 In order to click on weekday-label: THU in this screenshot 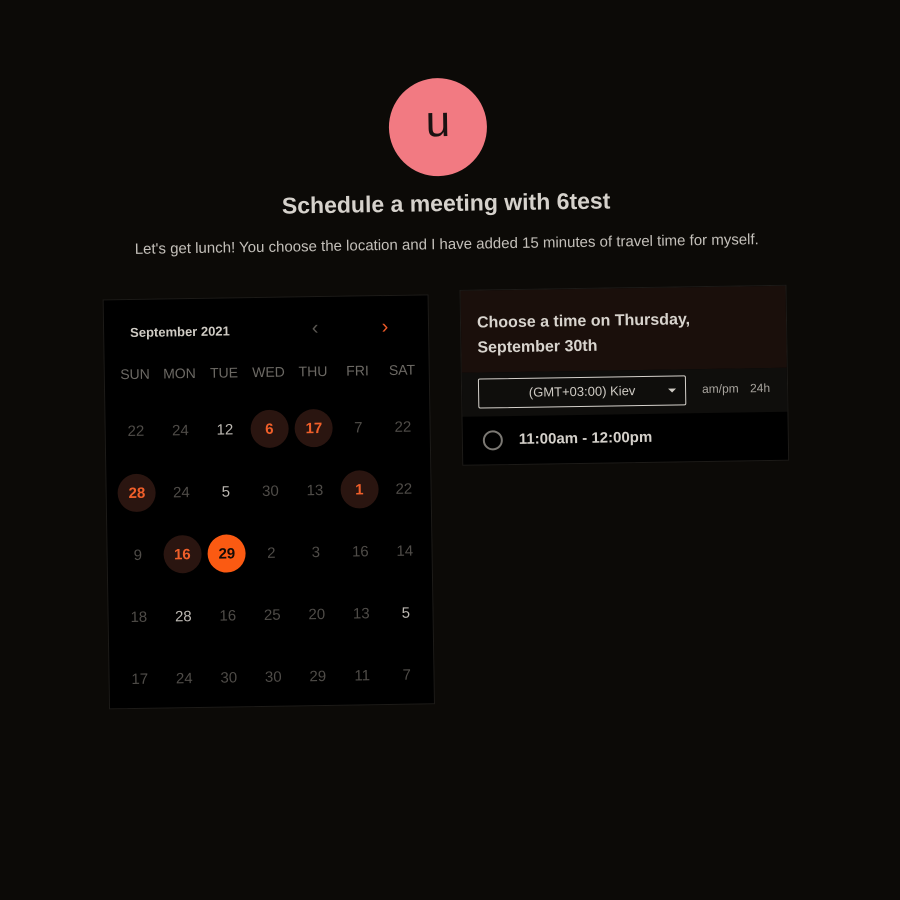, I will do `click(313, 371)`.